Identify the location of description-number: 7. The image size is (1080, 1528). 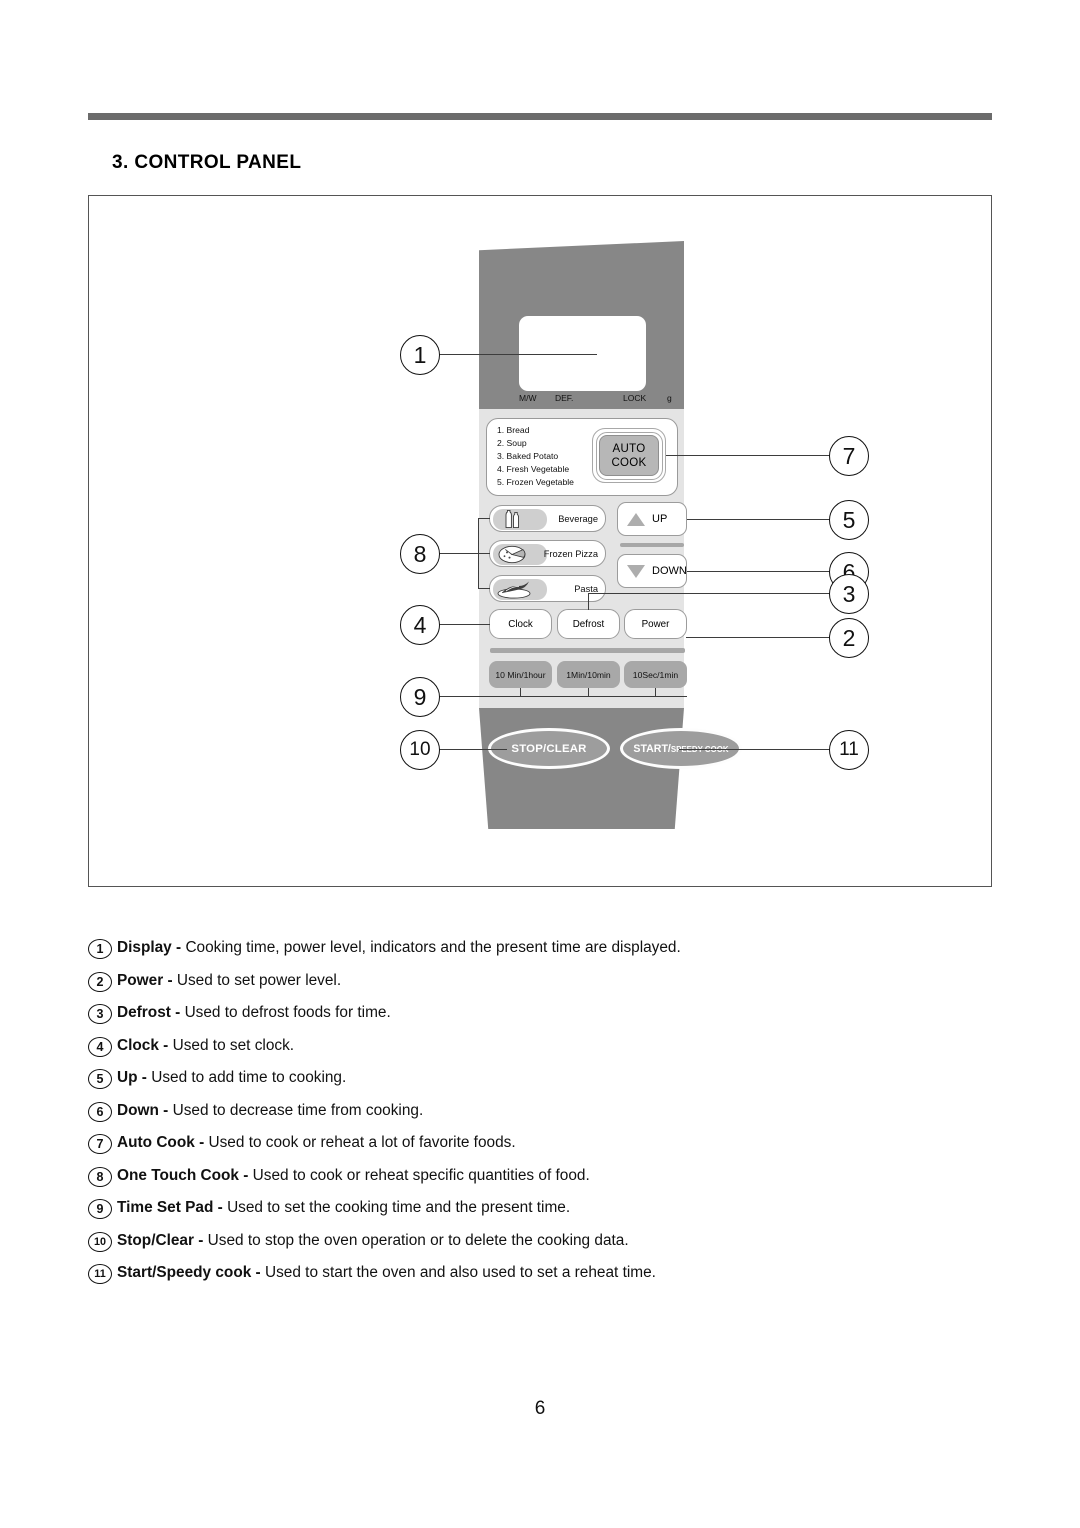
(100, 1144).